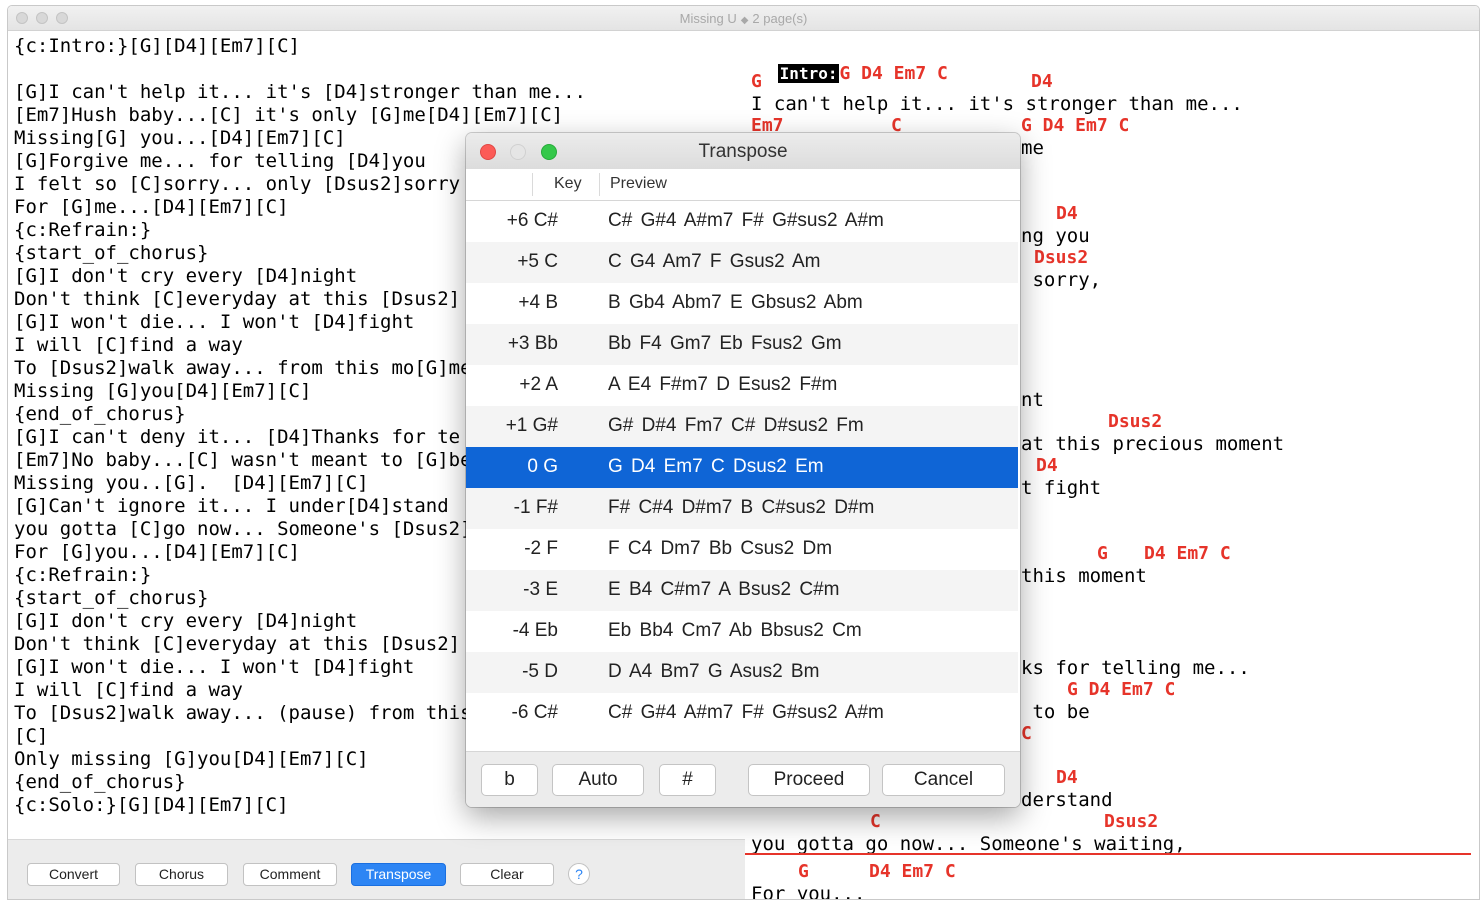 This screenshot has width=1484, height=900. I want to click on preview-lyric: ng you, so click(1055, 236).